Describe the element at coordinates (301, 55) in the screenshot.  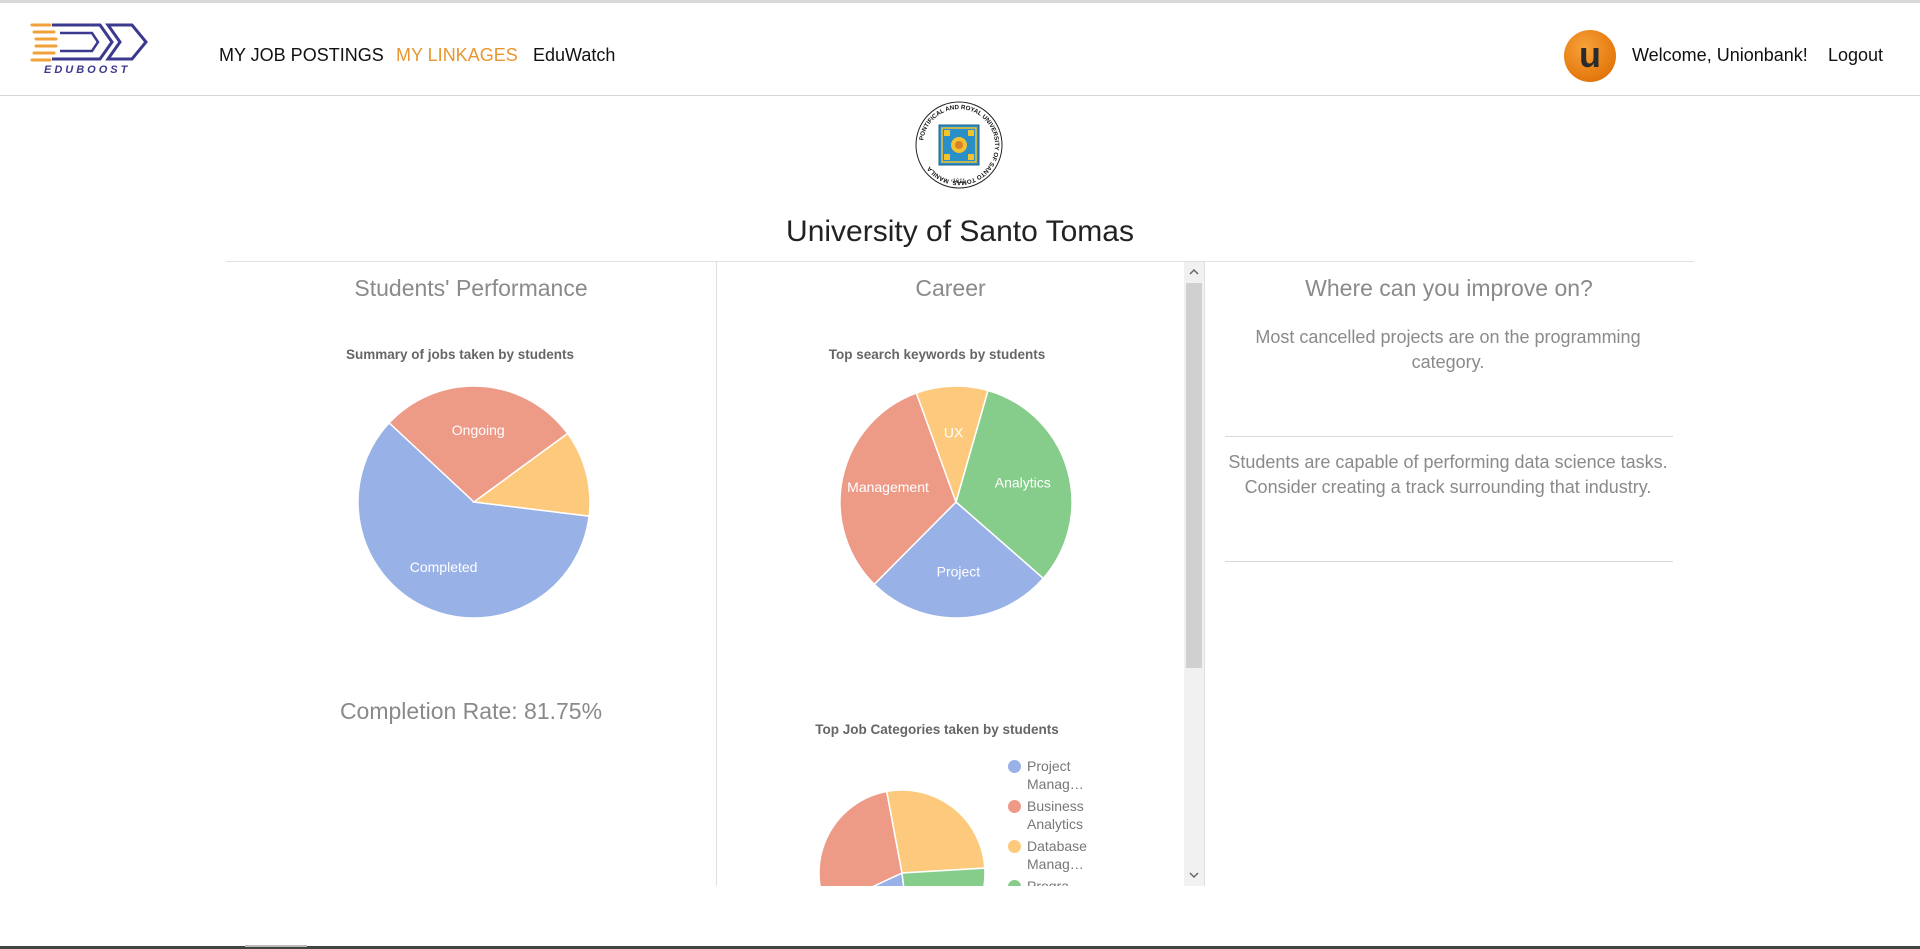
I see `nav-my-job-postings: MY JOB POSTINGS` at that location.